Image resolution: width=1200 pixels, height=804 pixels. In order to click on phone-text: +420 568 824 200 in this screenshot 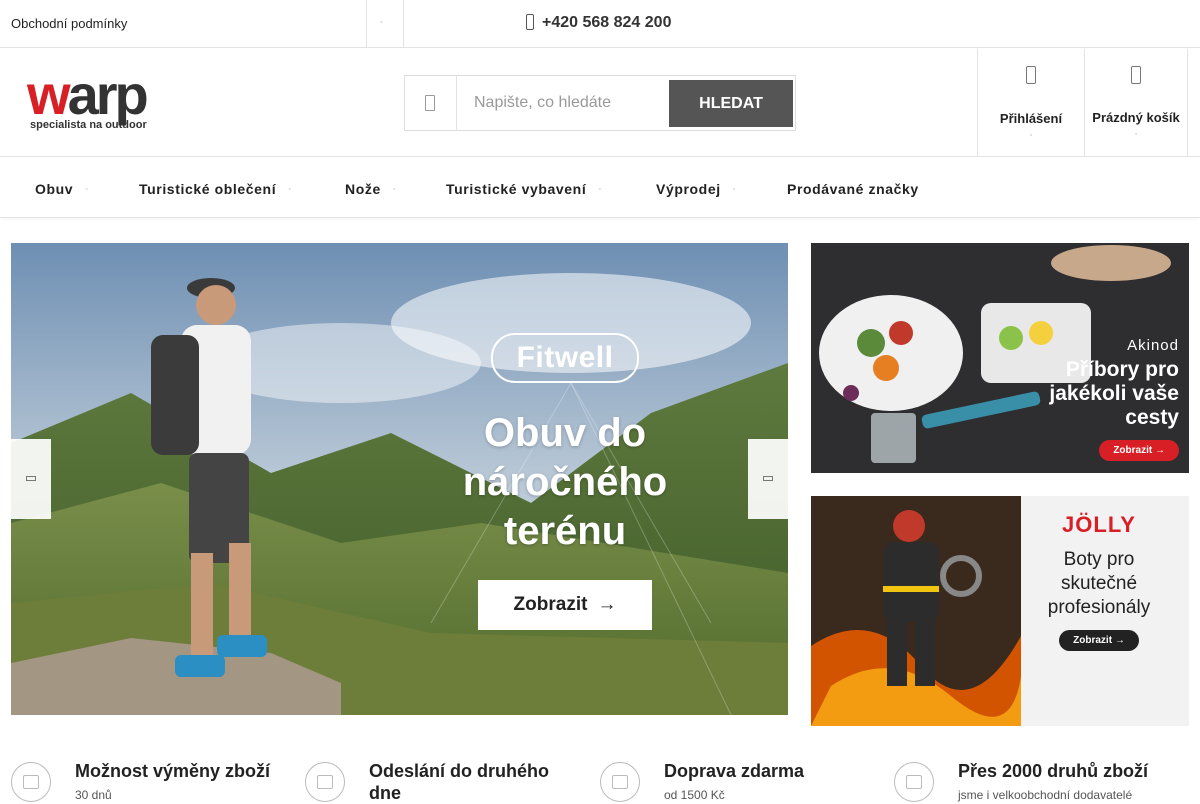, I will do `click(607, 22)`.